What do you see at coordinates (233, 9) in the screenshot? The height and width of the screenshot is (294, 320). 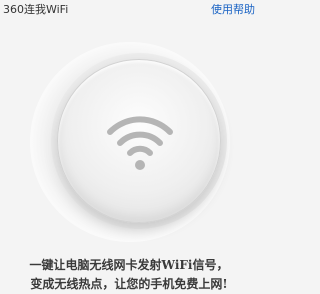 I see `help-link: 使用帮助` at bounding box center [233, 9].